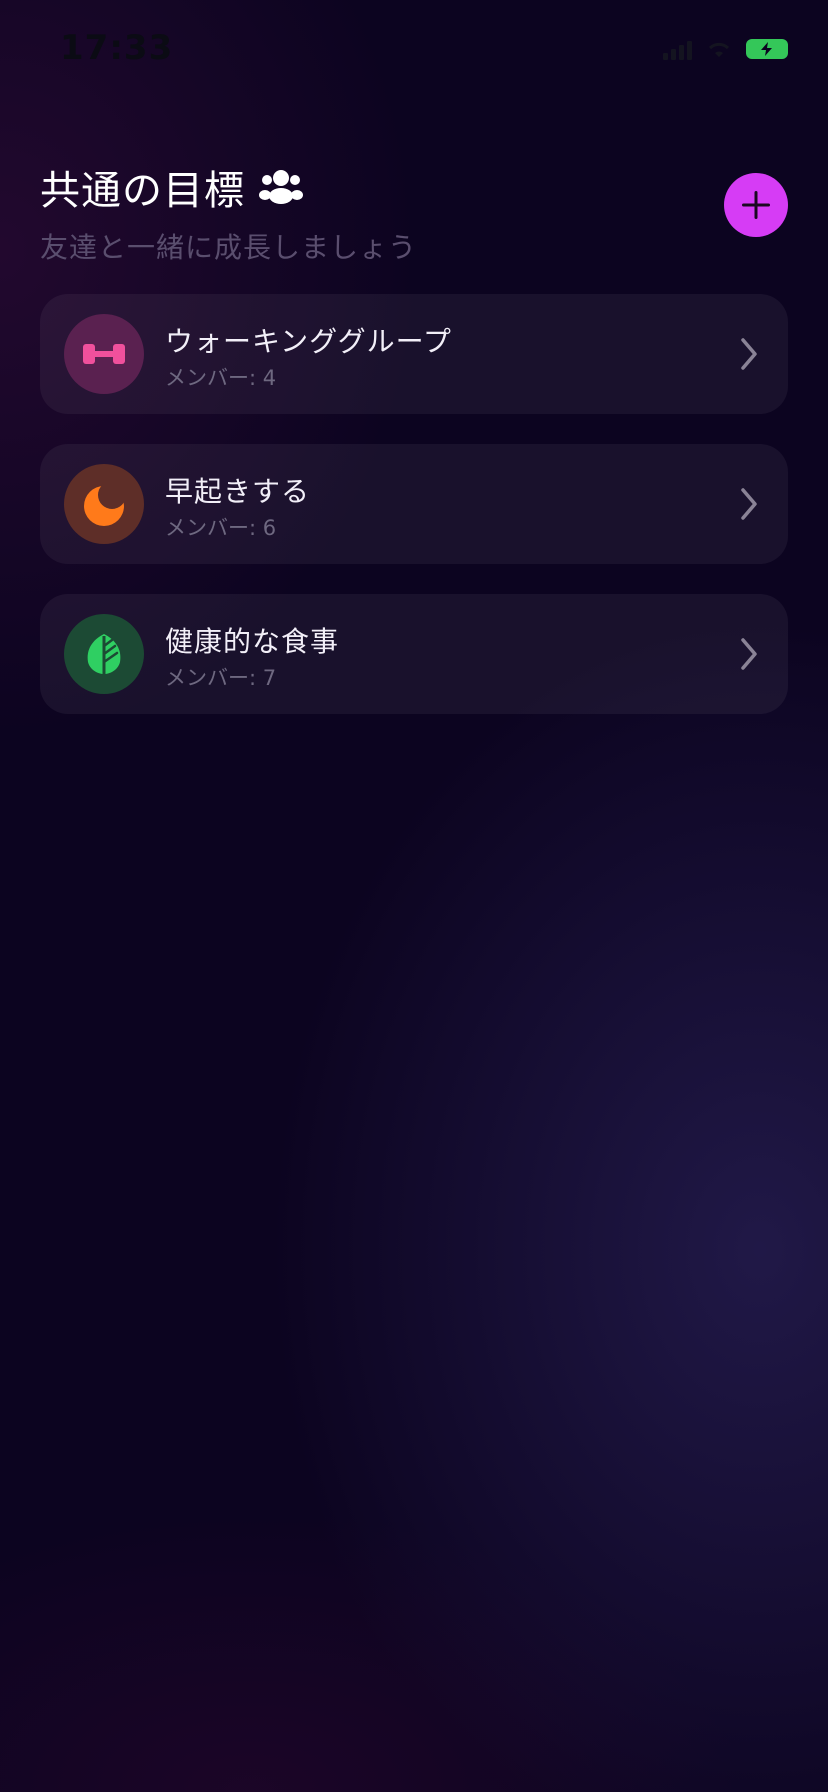 This screenshot has height=1792, width=828. I want to click on page-title: 共通の目標, so click(142, 191).